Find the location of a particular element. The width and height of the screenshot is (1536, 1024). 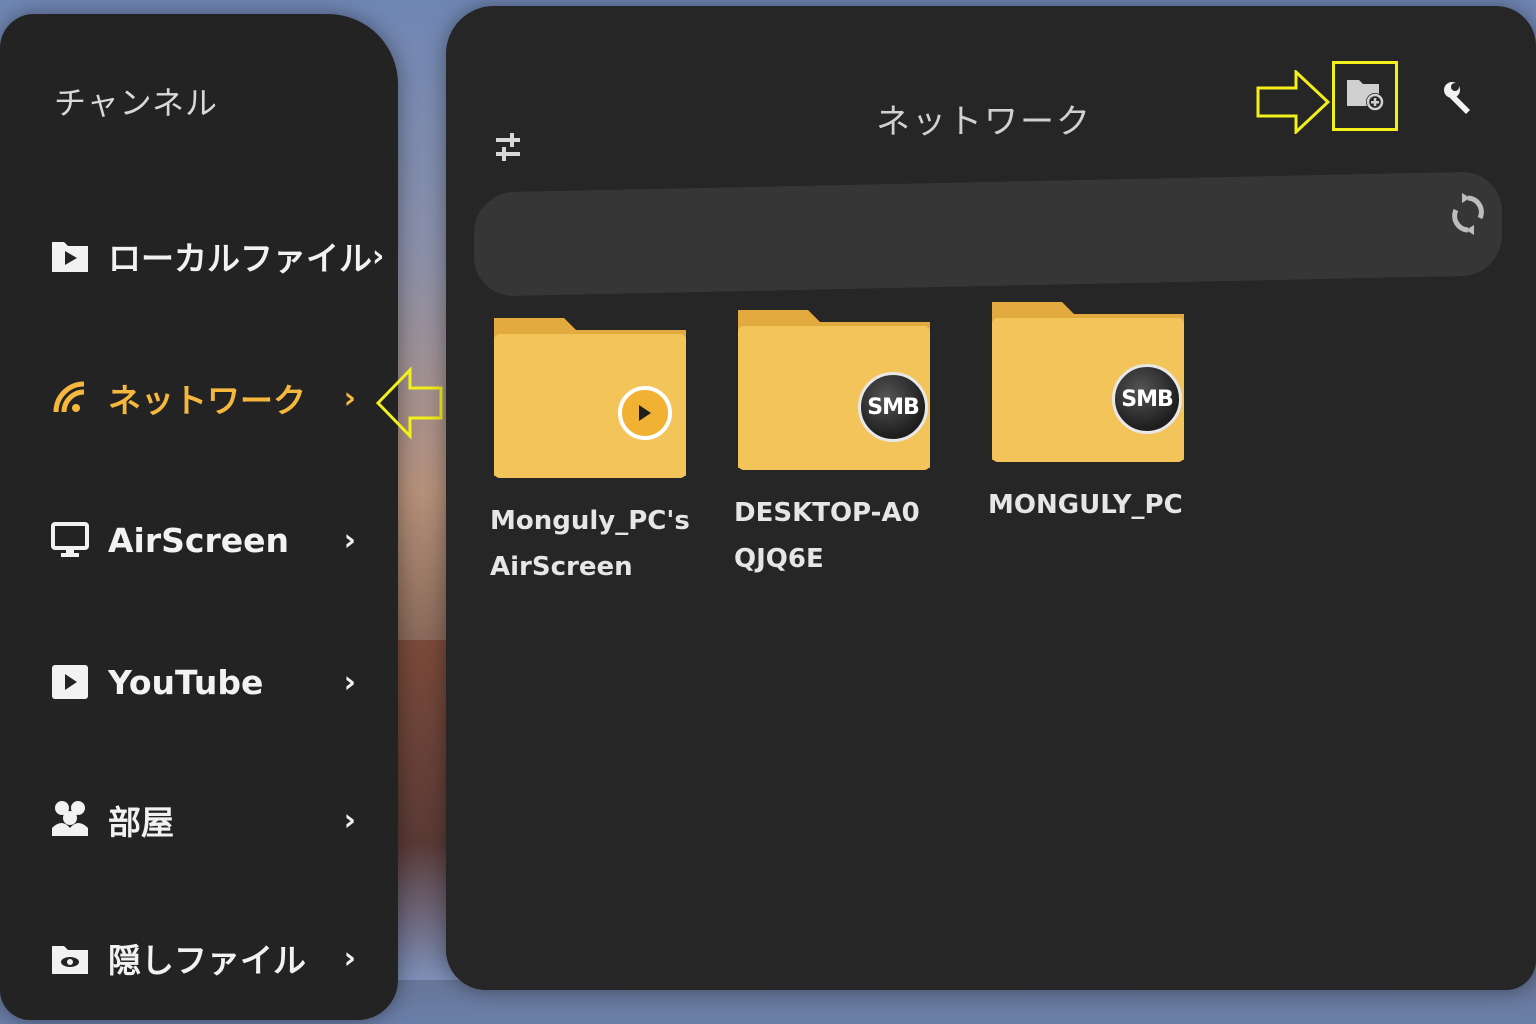

arrow-left-icon is located at coordinates (409, 405).